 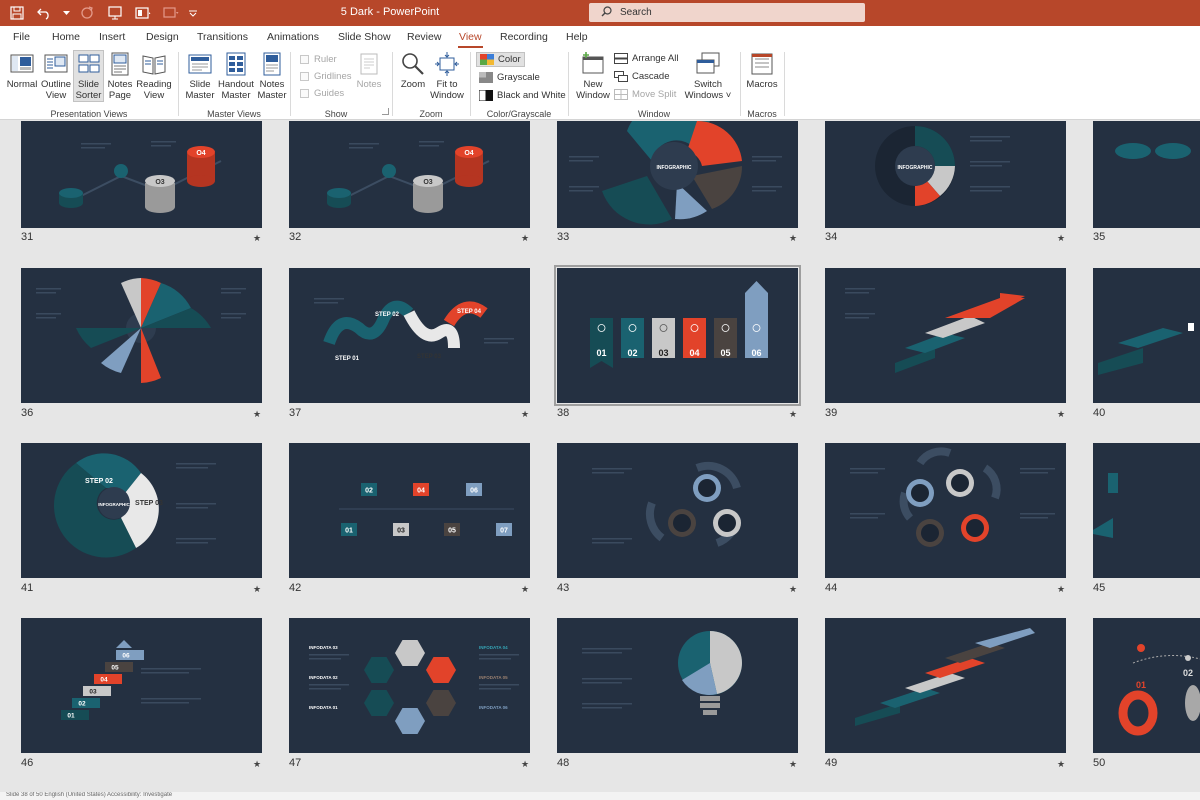 What do you see at coordinates (470, 39) in the screenshot?
I see `tab-view: View` at bounding box center [470, 39].